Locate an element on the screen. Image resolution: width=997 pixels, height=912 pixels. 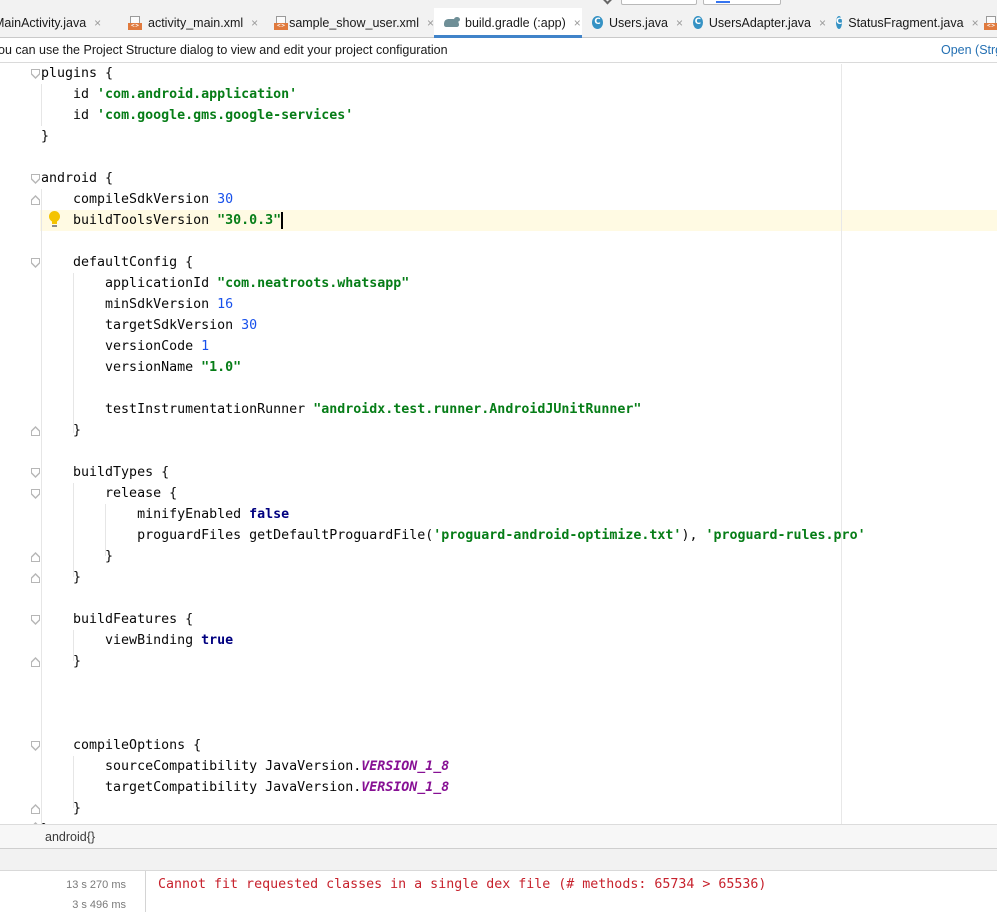
code-line: applicationId "com.neatroots.whatsapp" is located at coordinates (225, 283).